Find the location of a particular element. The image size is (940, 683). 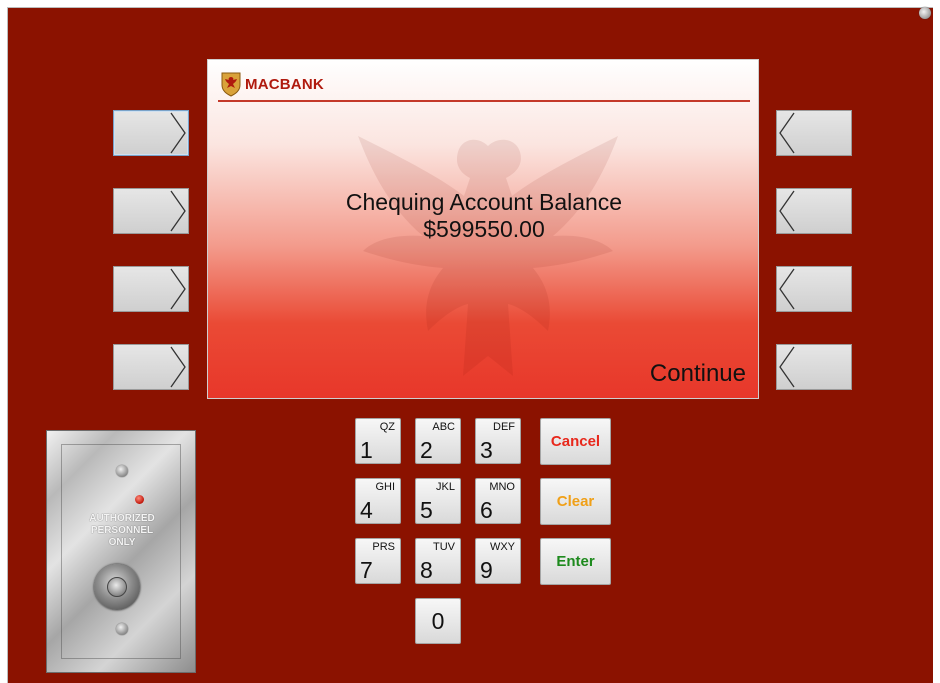

key-2: 2 ABC is located at coordinates (438, 441).